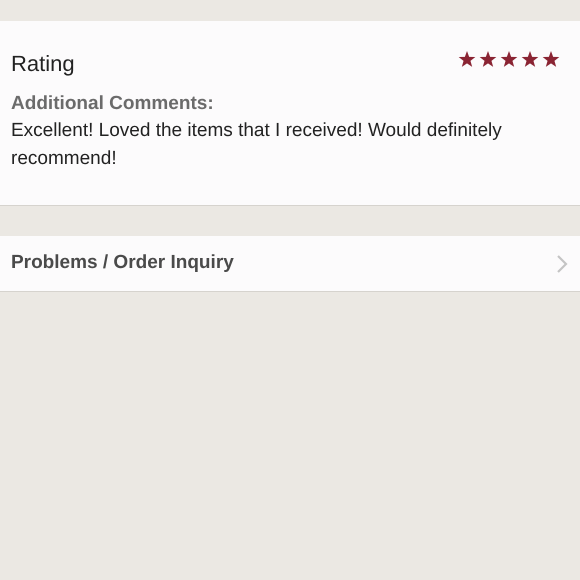  What do you see at coordinates (257, 145) in the screenshot?
I see `comment-text: Excellent! Loved the items that I received! Would definitely recommend!` at bounding box center [257, 145].